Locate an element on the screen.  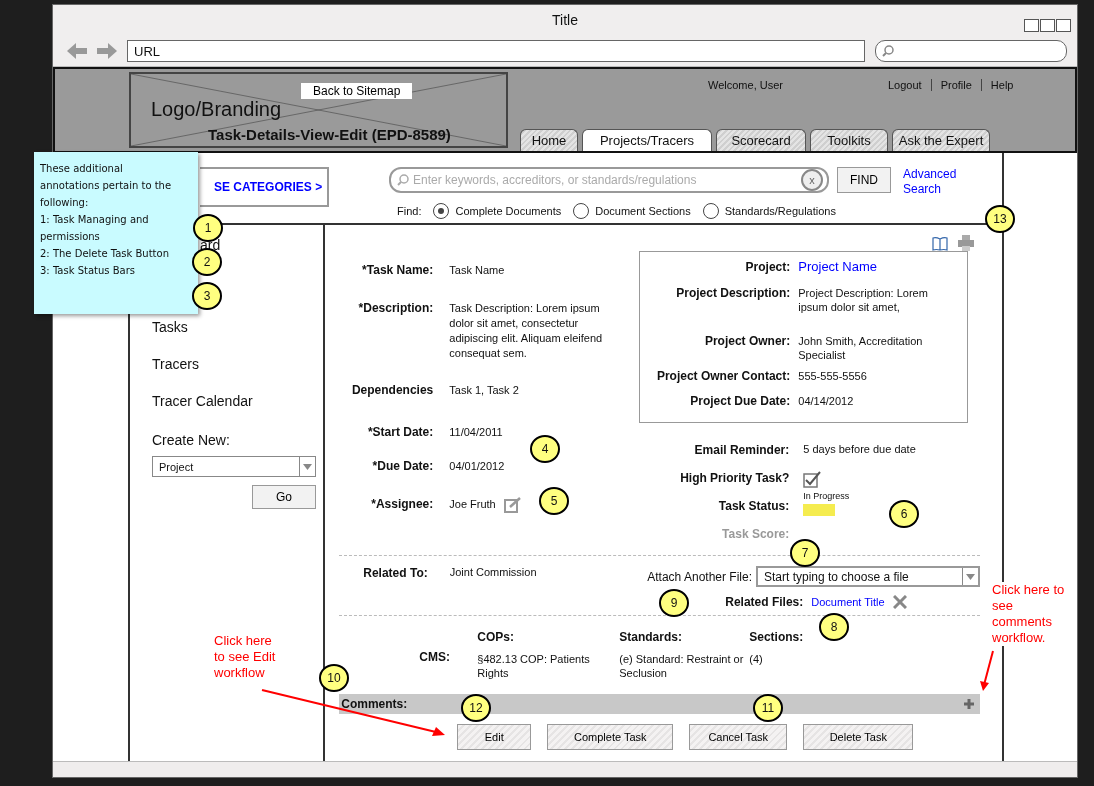
field-value: 5 days before due date is located at coordinates (860, 450).